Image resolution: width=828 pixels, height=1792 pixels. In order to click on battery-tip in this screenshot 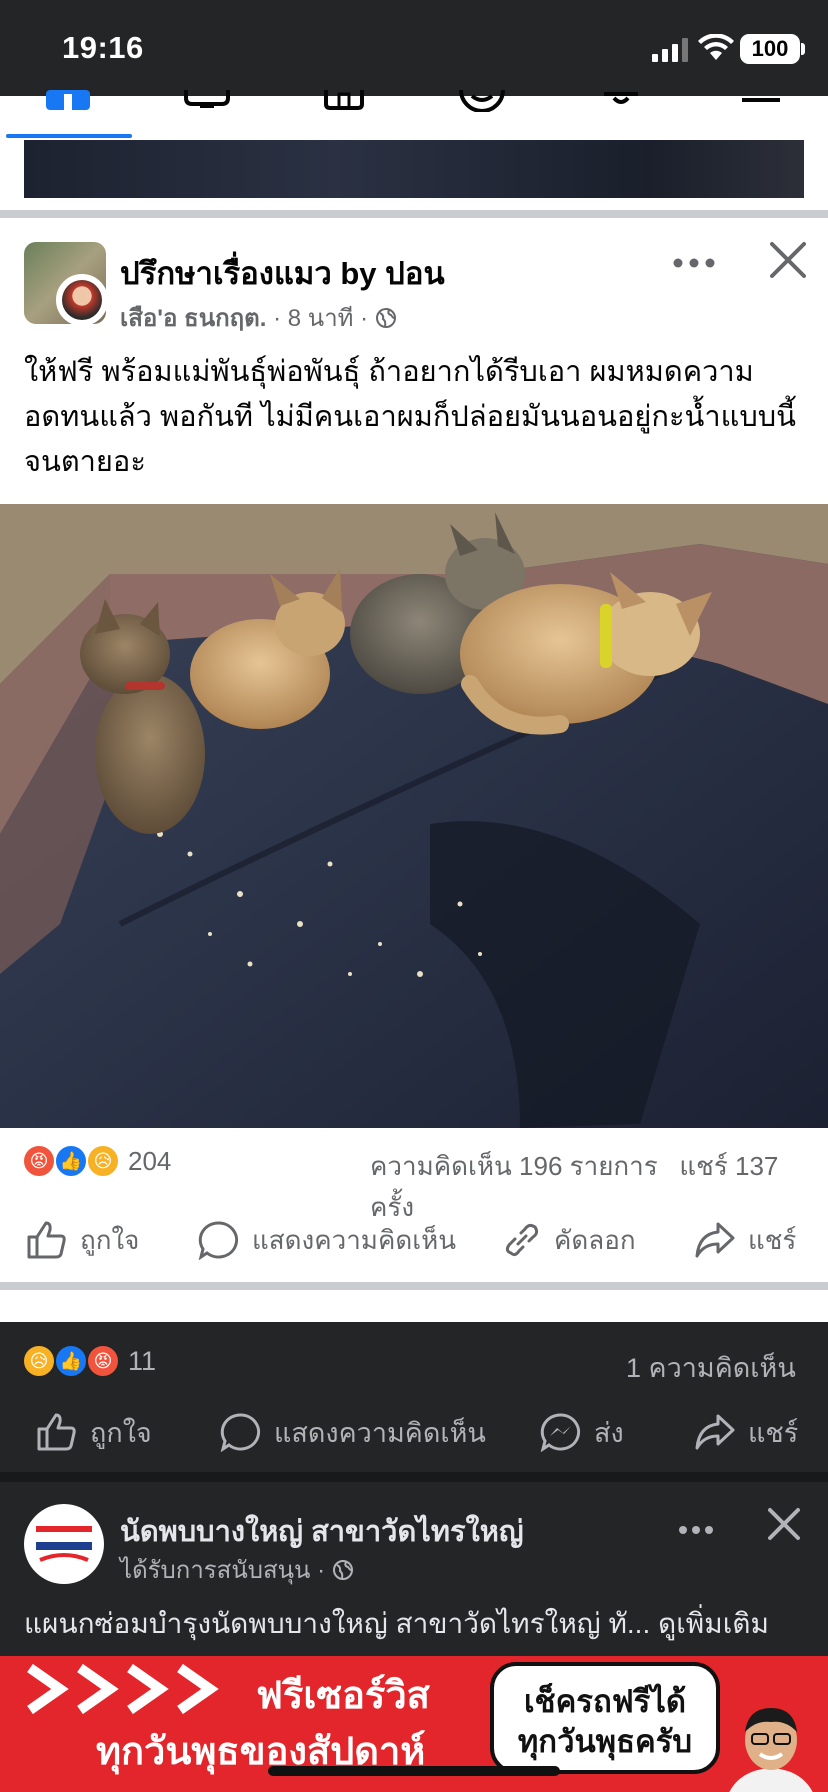, I will do `click(803, 49)`.